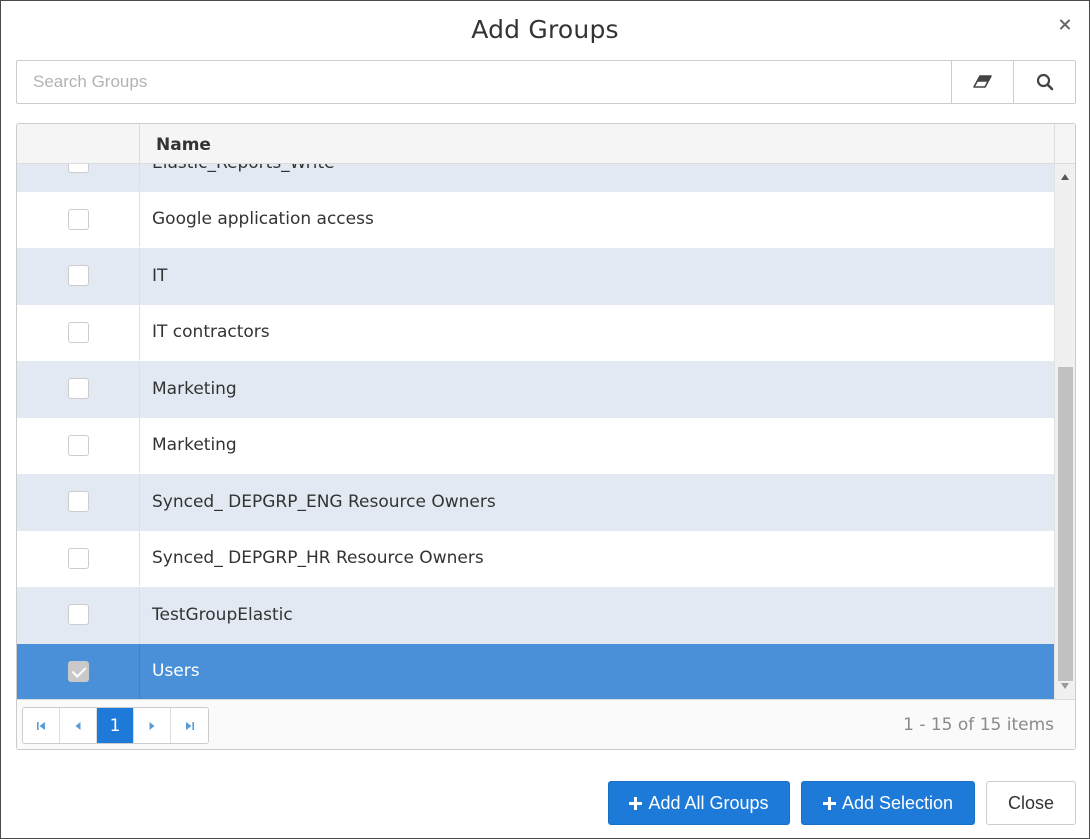  What do you see at coordinates (183, 145) in the screenshot?
I see `column-header-name: Name` at bounding box center [183, 145].